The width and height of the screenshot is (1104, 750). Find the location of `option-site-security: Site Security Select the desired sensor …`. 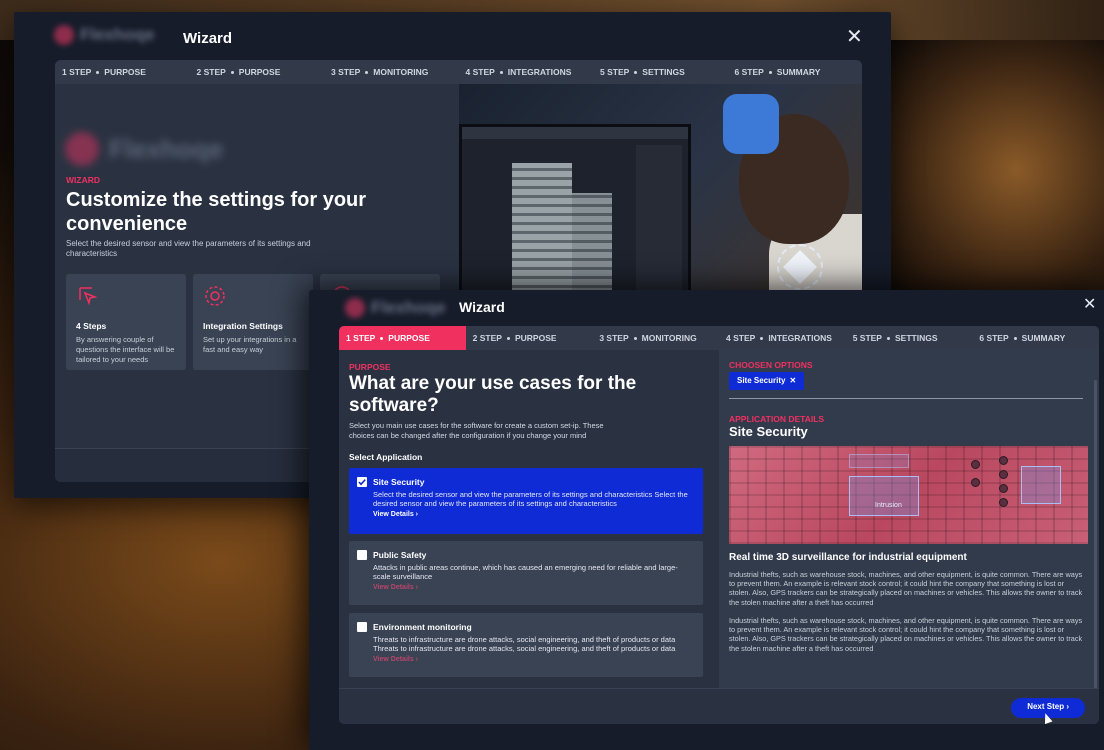

option-site-security: Site Security Select the desired sensor … is located at coordinates (526, 501).